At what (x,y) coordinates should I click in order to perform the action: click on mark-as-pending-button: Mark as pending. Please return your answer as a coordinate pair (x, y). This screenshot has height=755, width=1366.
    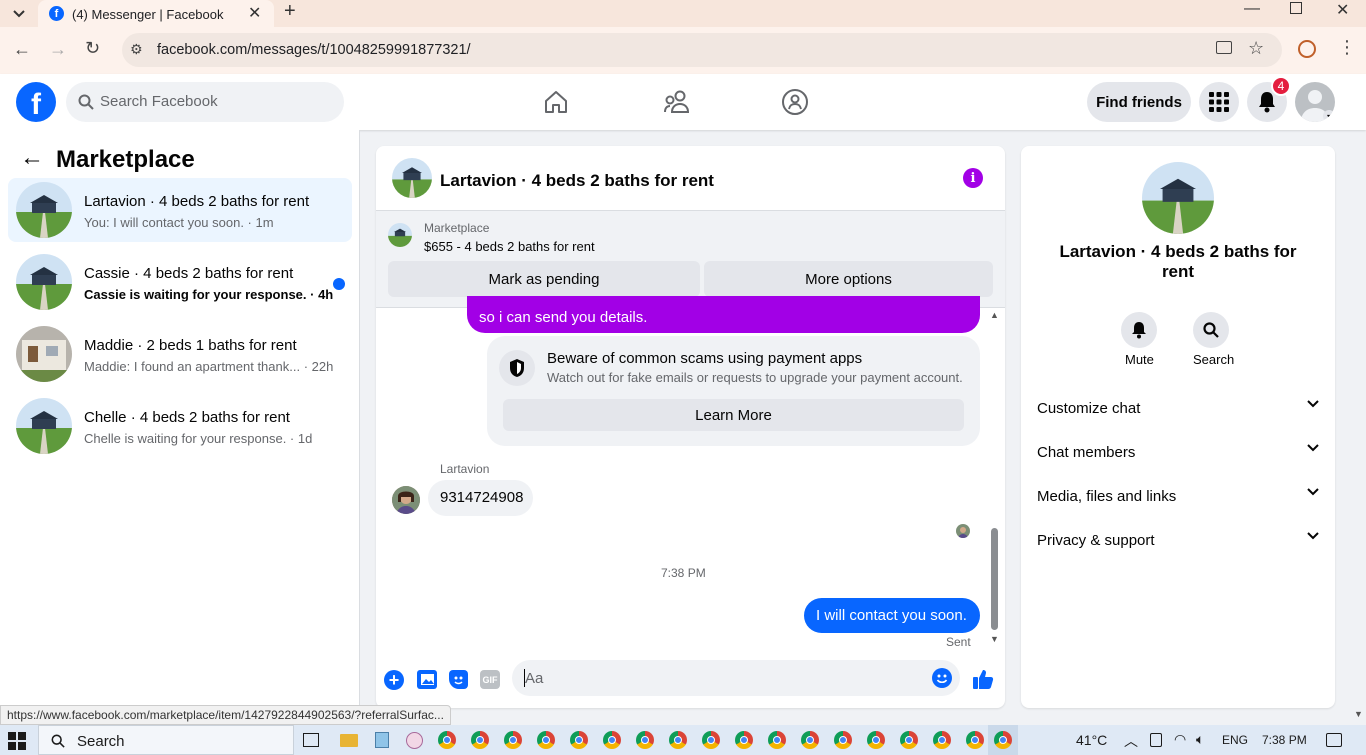
    Looking at the image, I should click on (544, 279).